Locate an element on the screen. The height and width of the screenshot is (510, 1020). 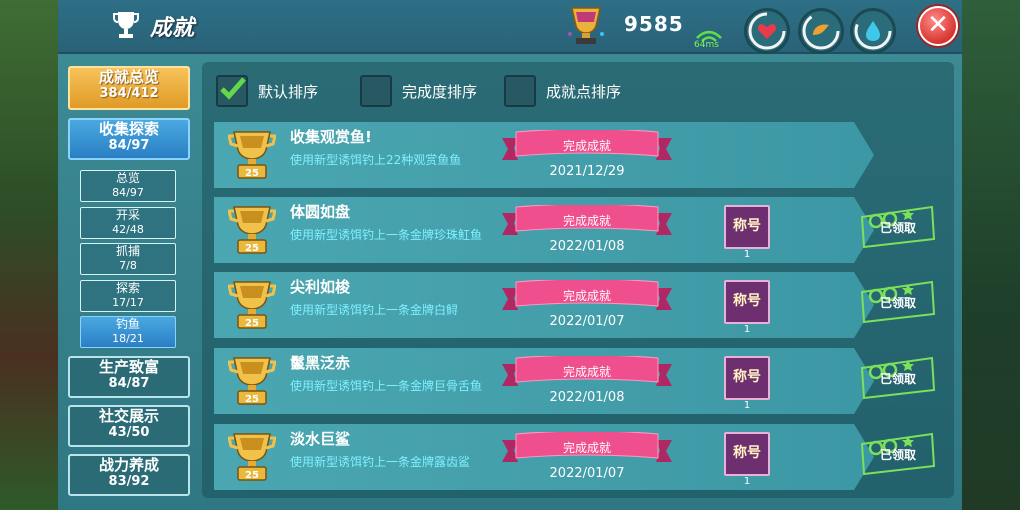
subcategory-explore: 探索 17/17 is located at coordinates (128, 296).